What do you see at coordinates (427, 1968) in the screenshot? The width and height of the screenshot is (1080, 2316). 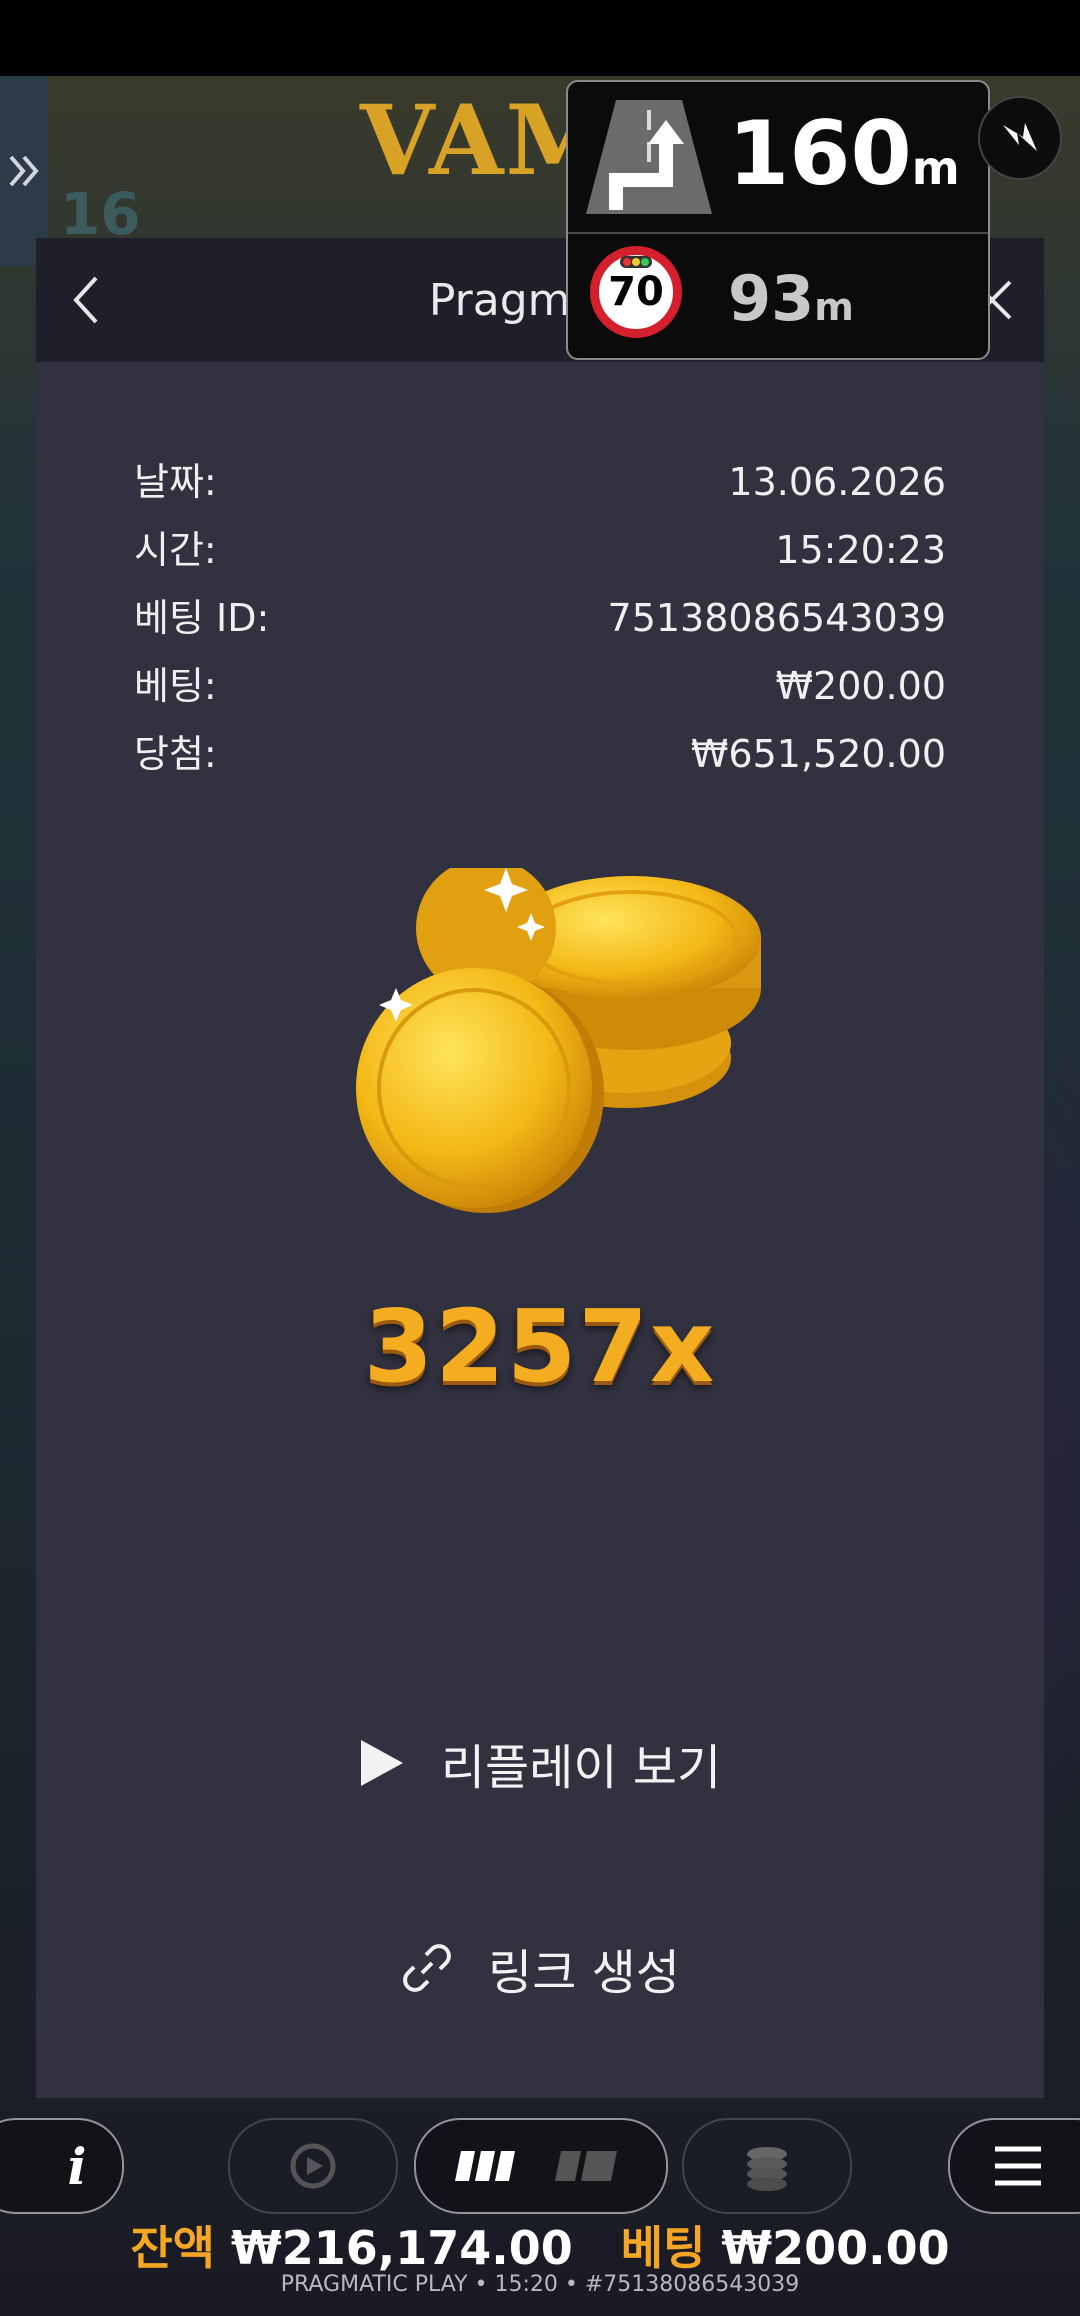 I see `link-icon` at bounding box center [427, 1968].